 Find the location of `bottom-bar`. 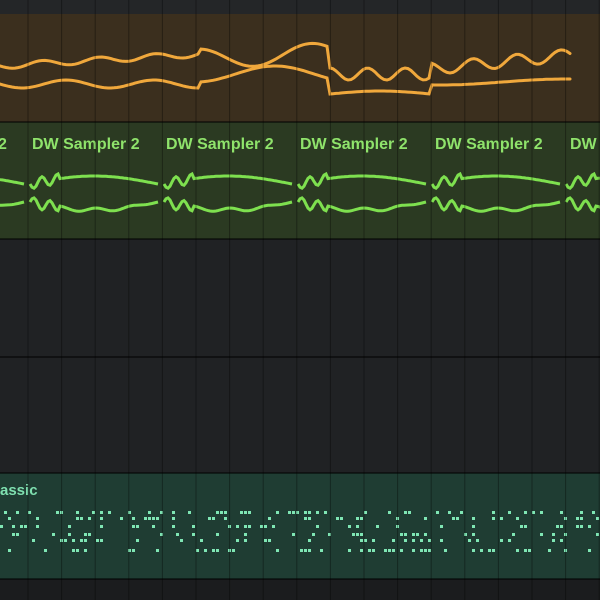

bottom-bar is located at coordinates (300, 589).